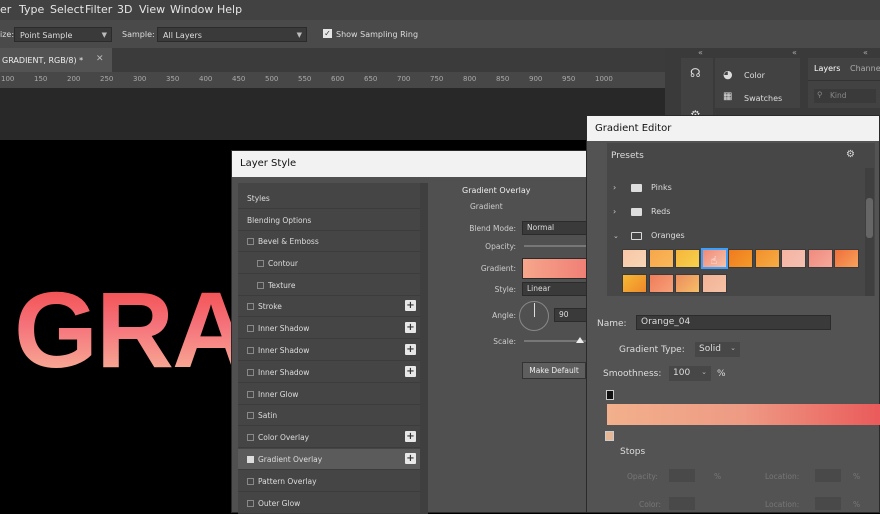 The width and height of the screenshot is (880, 514). I want to click on menu-view: View, so click(152, 9).